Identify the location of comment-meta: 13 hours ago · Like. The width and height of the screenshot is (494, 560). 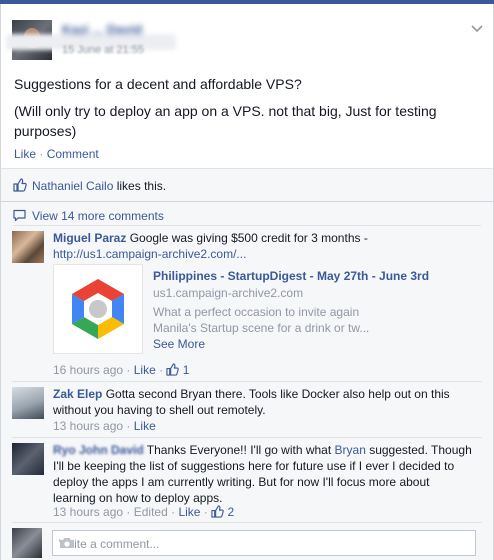
(104, 426).